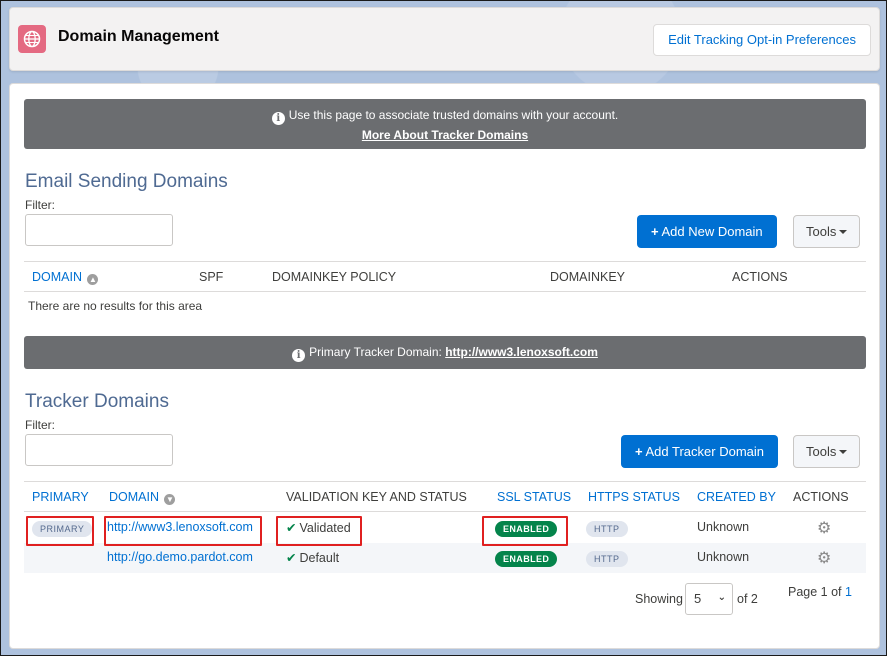 The height and width of the screenshot is (656, 887). Describe the element at coordinates (40, 205) in the screenshot. I see `email-filter-label: Filter:` at that location.